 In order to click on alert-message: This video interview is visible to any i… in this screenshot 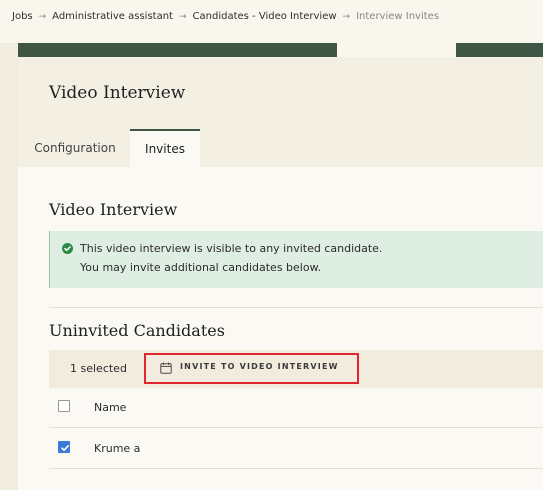, I will do `click(231, 248)`.